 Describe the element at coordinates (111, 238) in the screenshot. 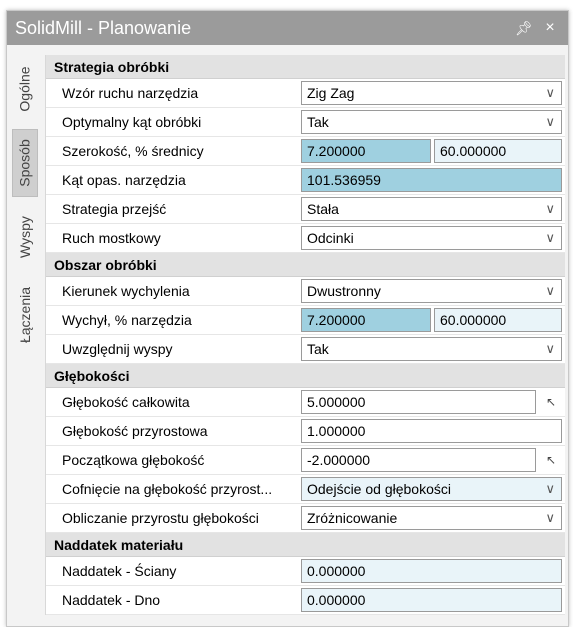

I see `property-label: Ruch mostkowy` at that location.